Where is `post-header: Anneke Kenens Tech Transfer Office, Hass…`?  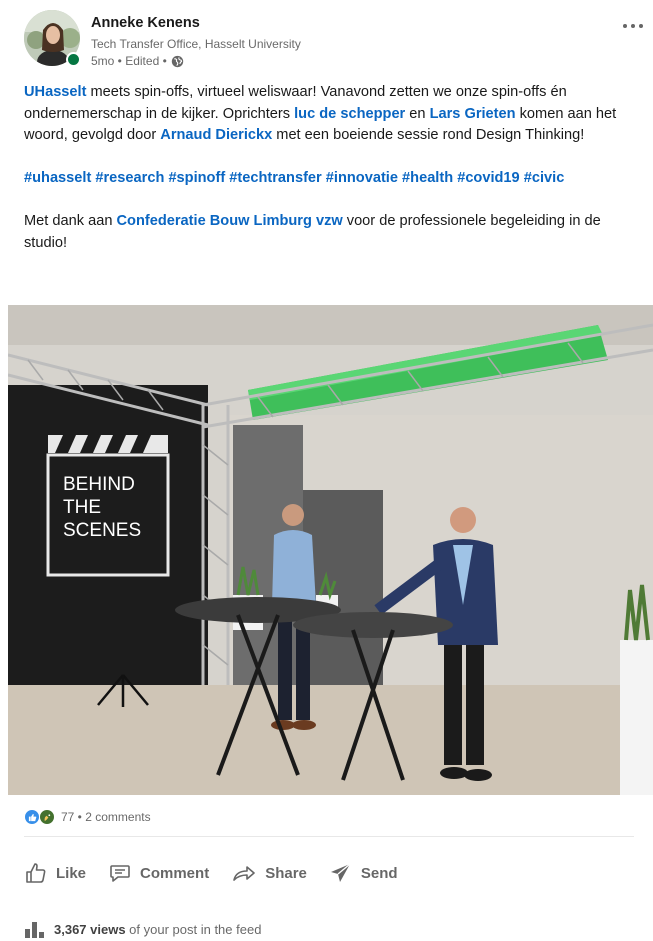
post-header: Anneke Kenens Tech Transfer Office, Hass… is located at coordinates (333, 39).